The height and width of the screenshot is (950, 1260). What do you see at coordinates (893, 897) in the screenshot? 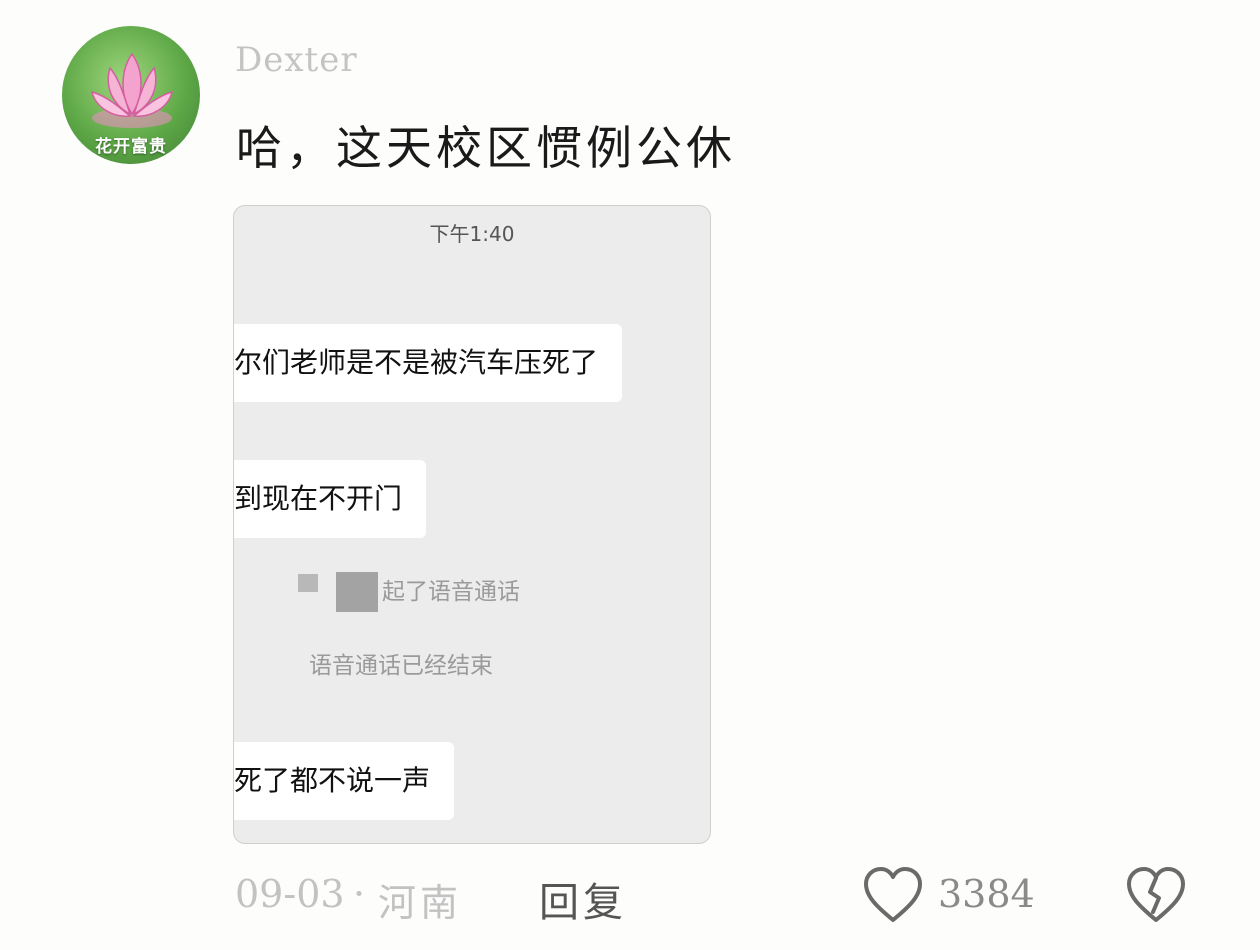
I see `heart-outline-icon` at bounding box center [893, 897].